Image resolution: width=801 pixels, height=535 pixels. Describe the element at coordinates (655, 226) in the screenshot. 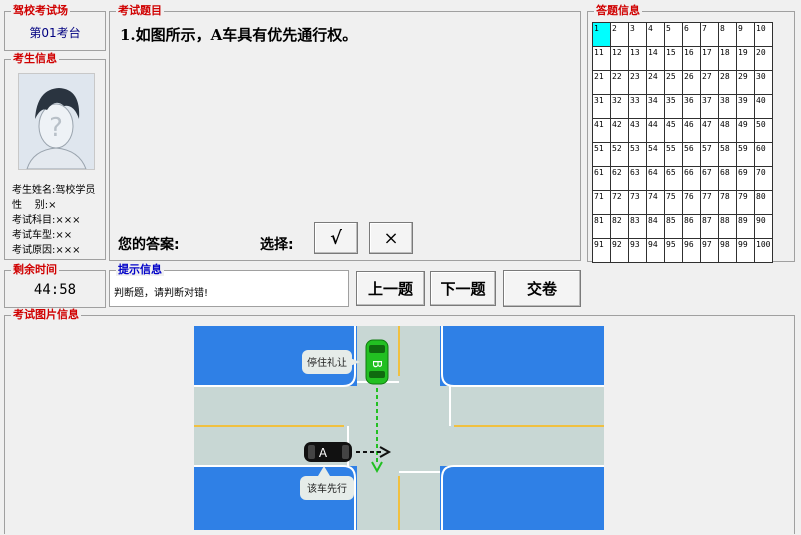

I see `answer-cell: 84` at that location.